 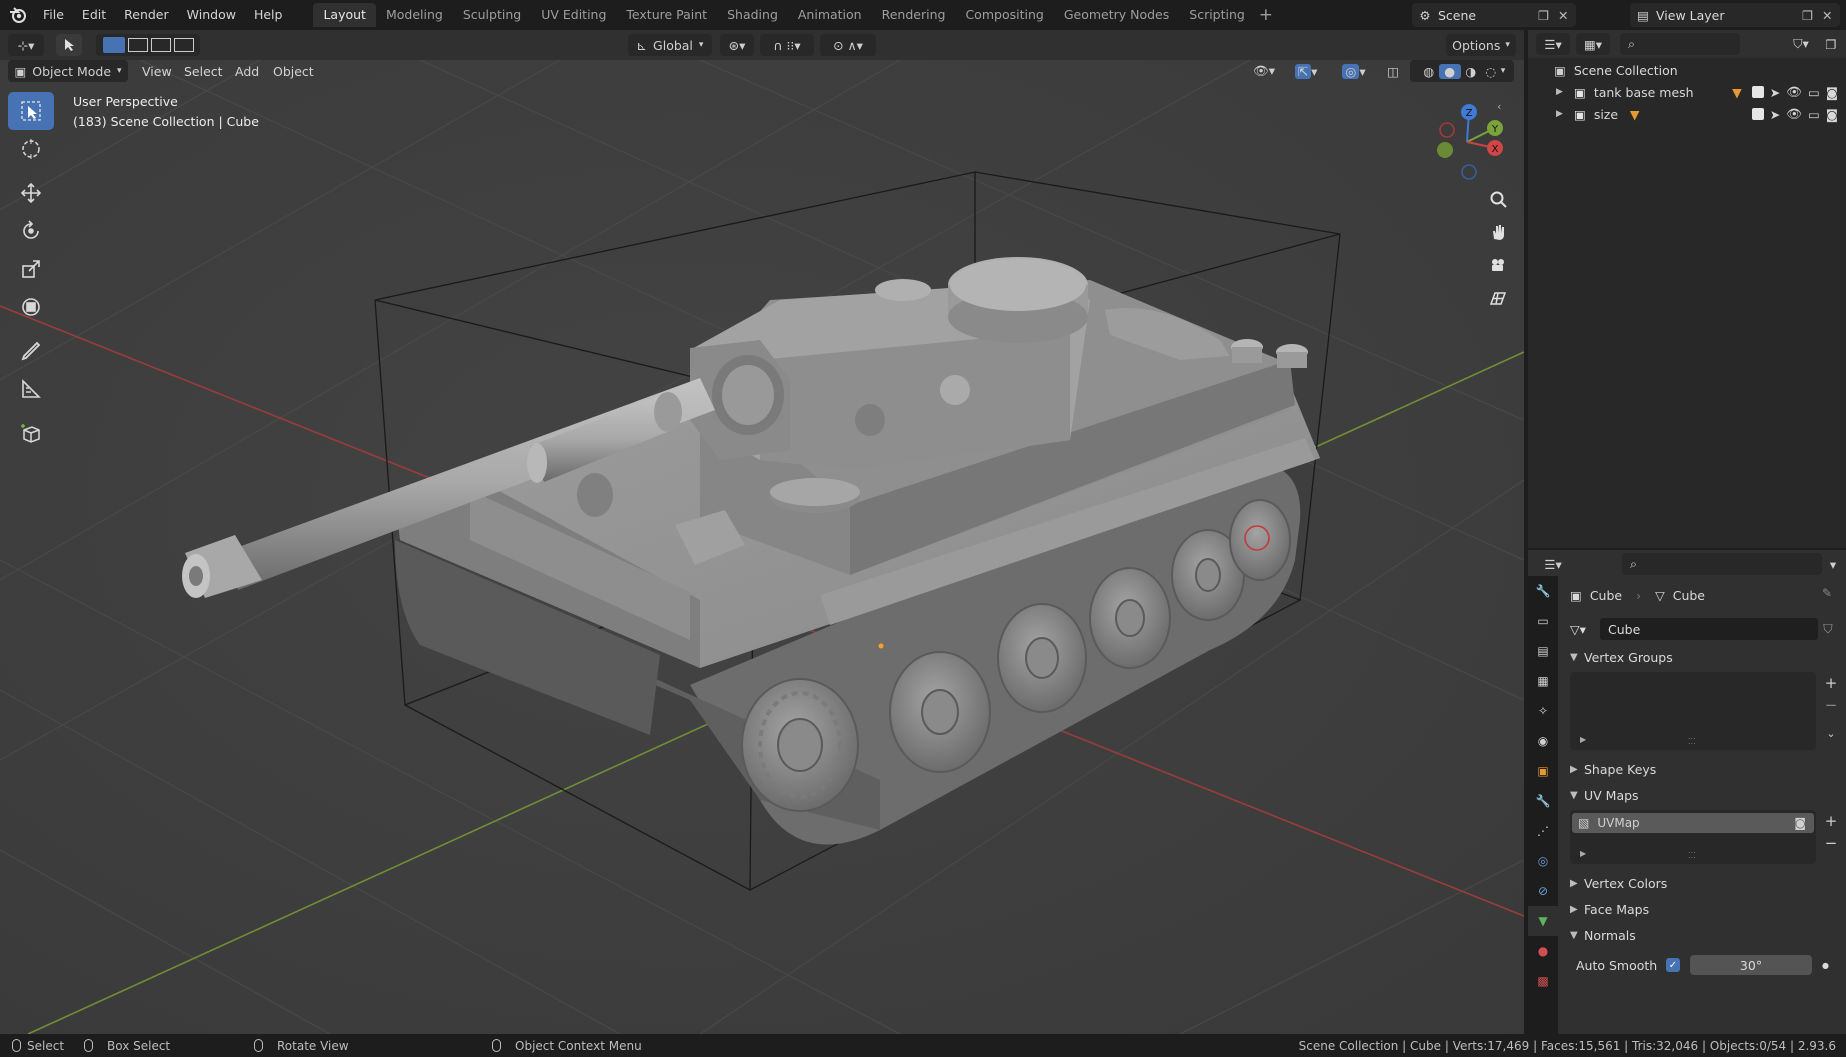 I want to click on wireframe-shading-icon: ◍, so click(x=1429, y=71).